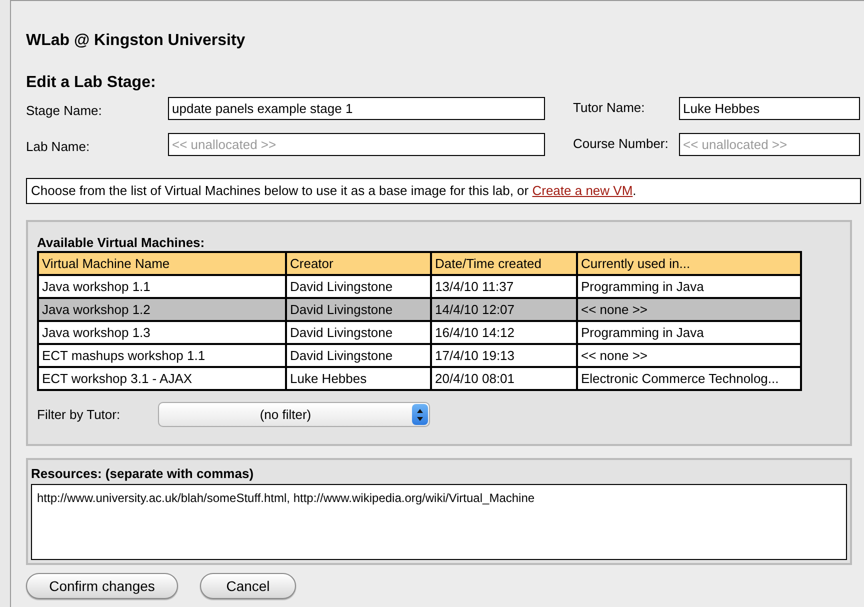  Describe the element at coordinates (582, 190) in the screenshot. I see `create-vm-link: Create a new VM` at that location.